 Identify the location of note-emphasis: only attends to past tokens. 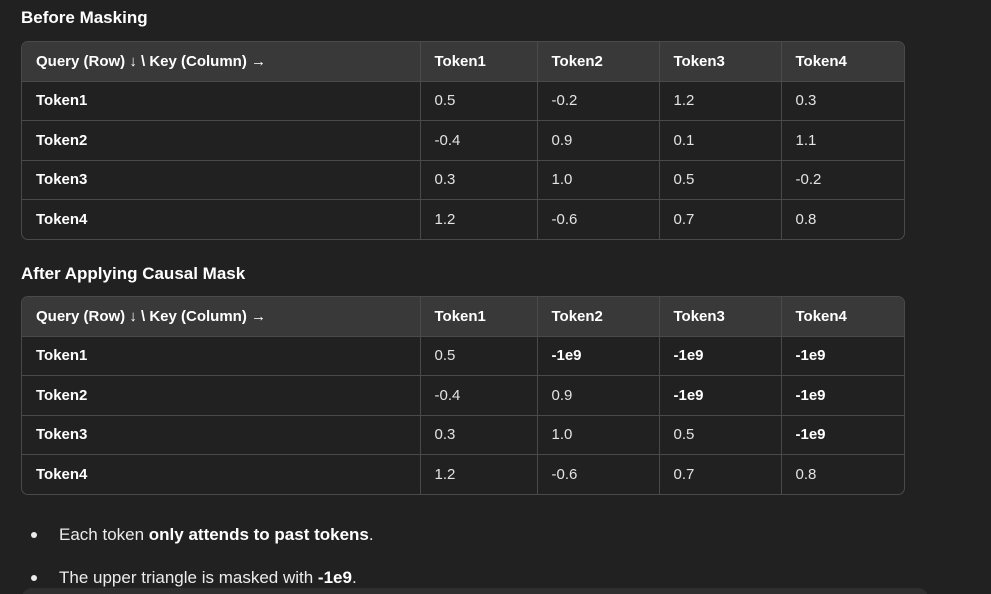
(258, 534).